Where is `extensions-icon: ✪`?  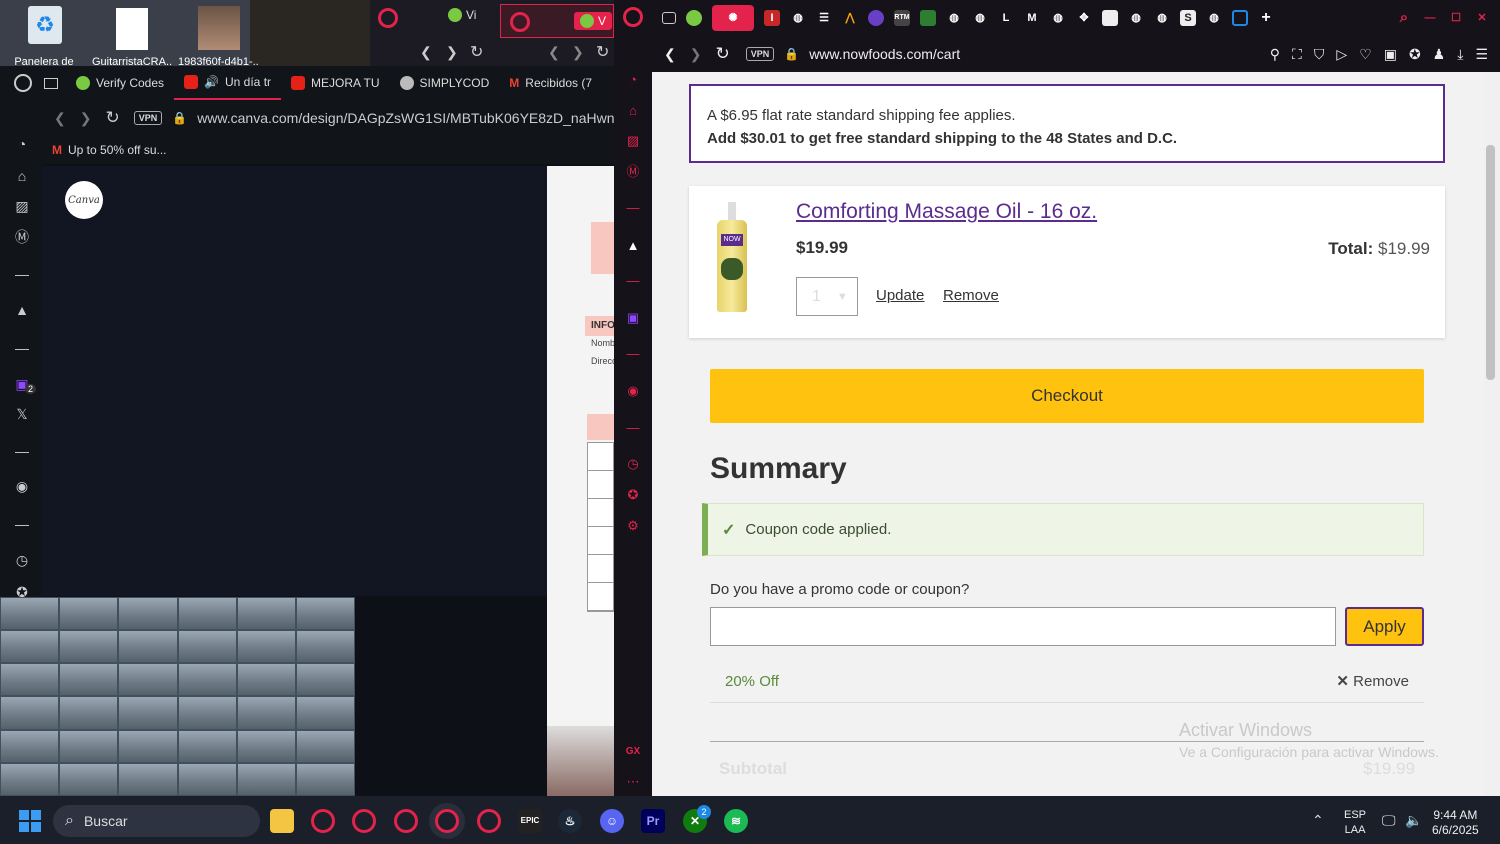
extensions-icon: ✪ is located at coordinates (633, 495).